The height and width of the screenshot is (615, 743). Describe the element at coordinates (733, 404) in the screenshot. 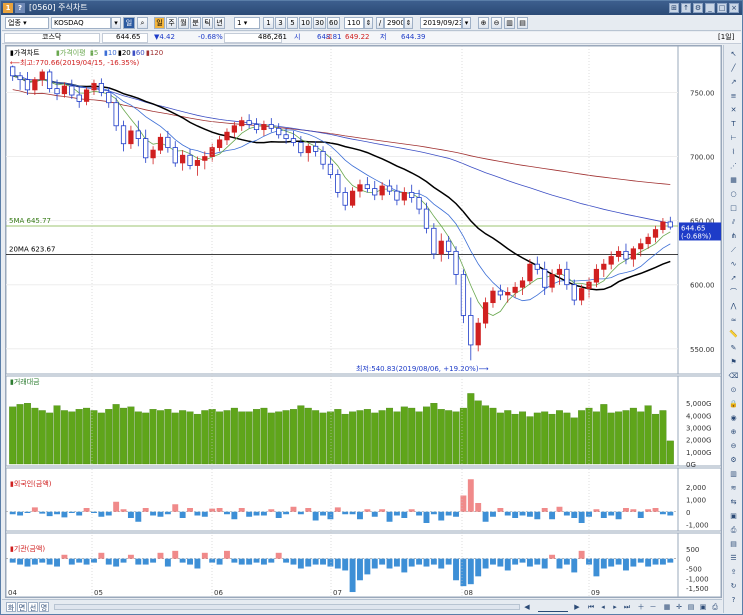

I see `lock-icon: 🔒` at that location.